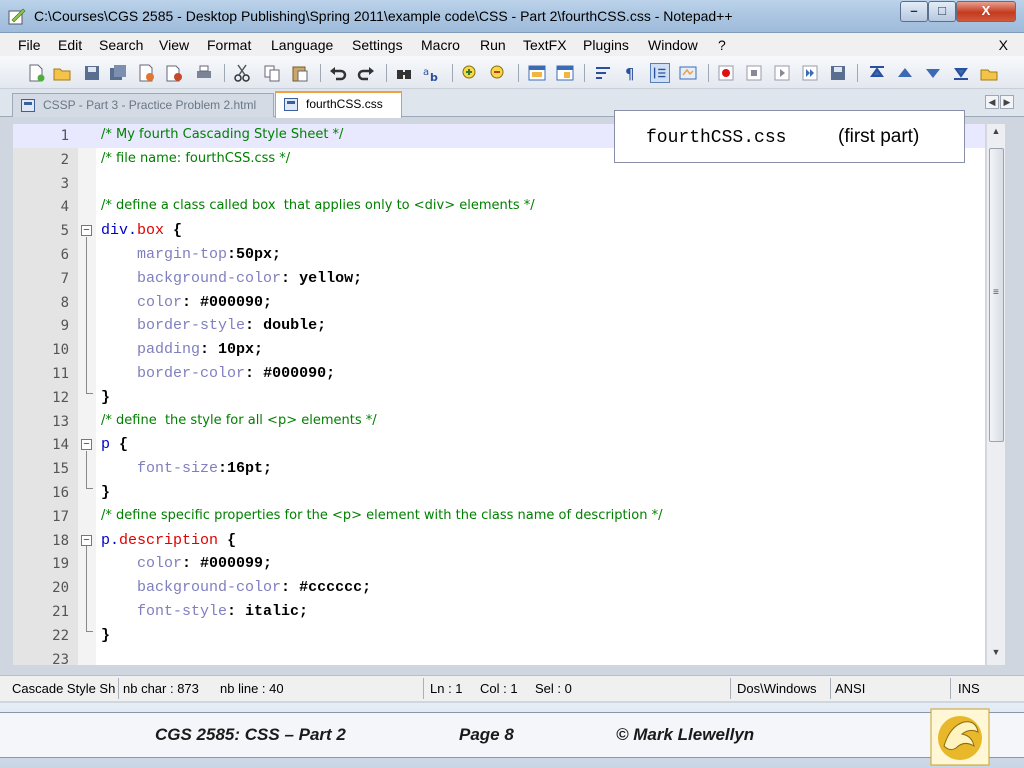 The width and height of the screenshot is (1024, 768). Describe the element at coordinates (565, 73) in the screenshot. I see `sync-horizontal-icon` at that location.